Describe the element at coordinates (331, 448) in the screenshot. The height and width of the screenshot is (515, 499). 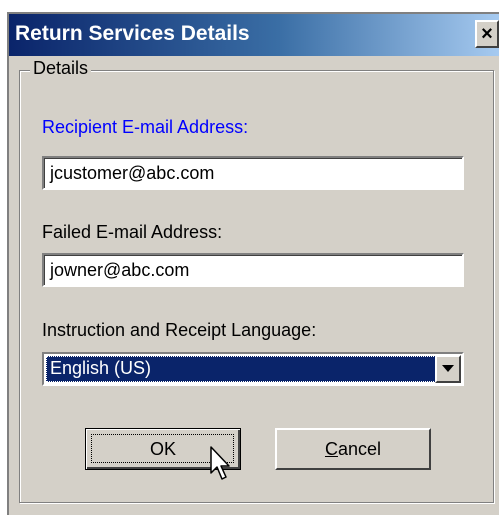
I see `cancel-mnemonic: C` at that location.